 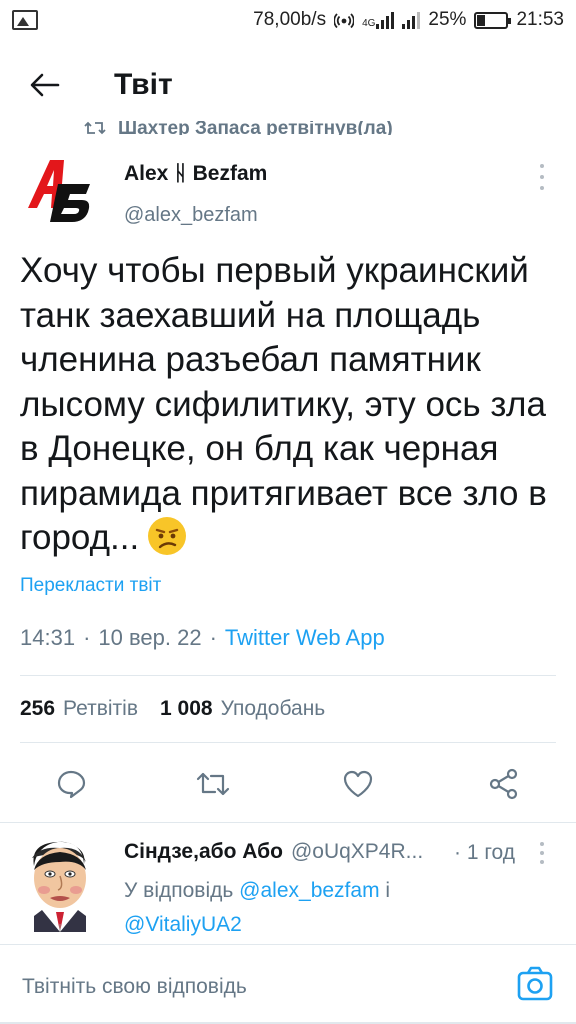 I want to click on reply-author-name: Сіндзе,або Або, so click(x=203, y=852).